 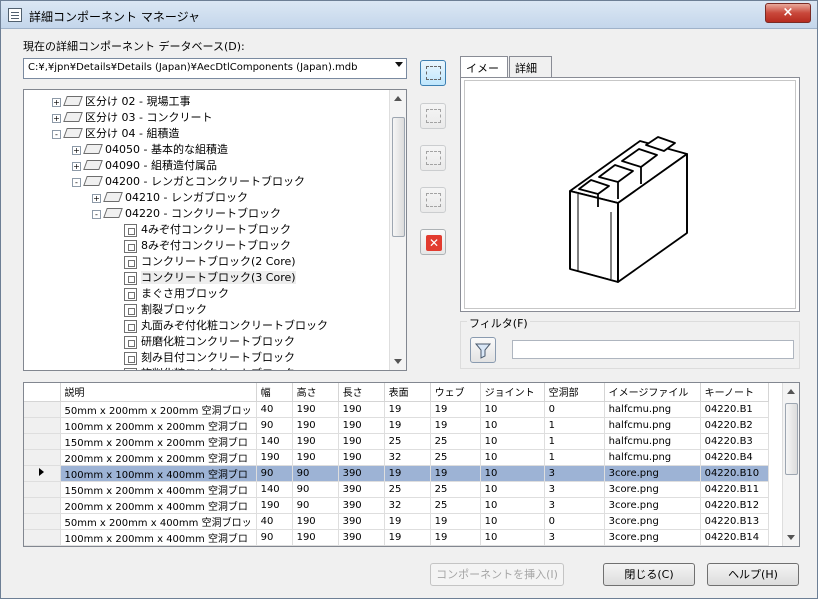 I want to click on column-header: 長さ, so click(x=361, y=392).